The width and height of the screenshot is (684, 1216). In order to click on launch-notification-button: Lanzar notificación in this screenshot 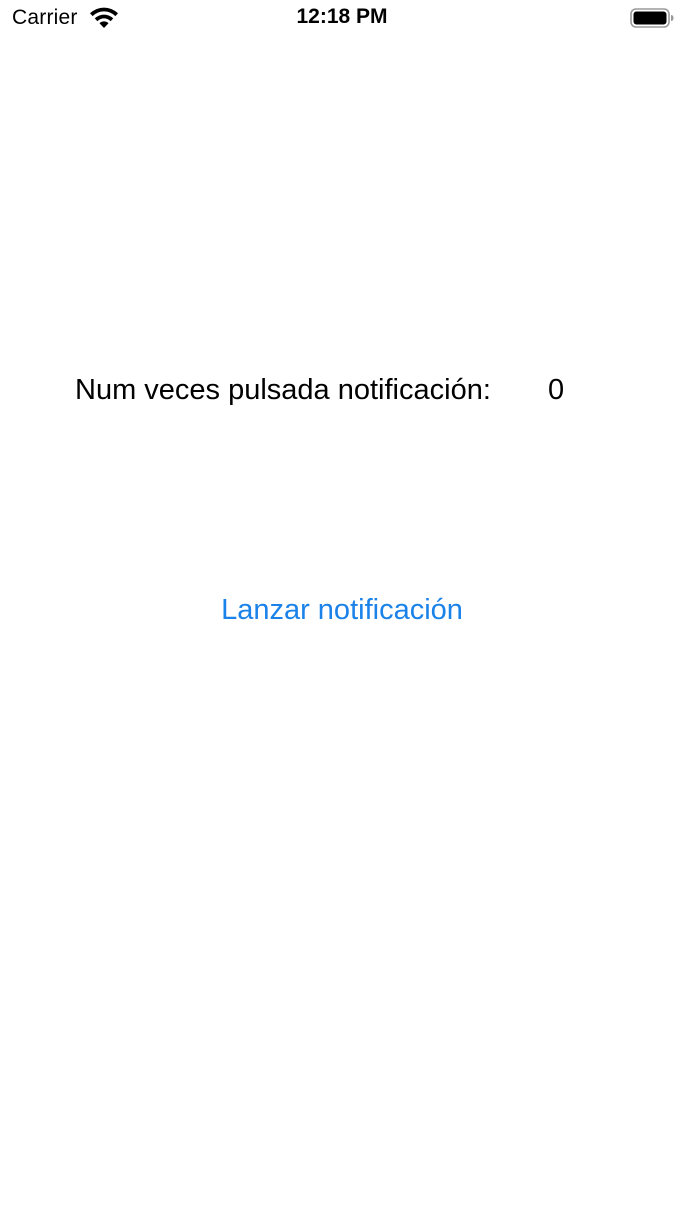, I will do `click(342, 610)`.